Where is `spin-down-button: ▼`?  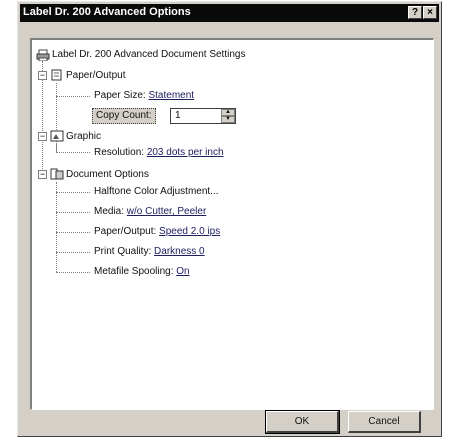
spin-down-button: ▼ is located at coordinates (228, 119).